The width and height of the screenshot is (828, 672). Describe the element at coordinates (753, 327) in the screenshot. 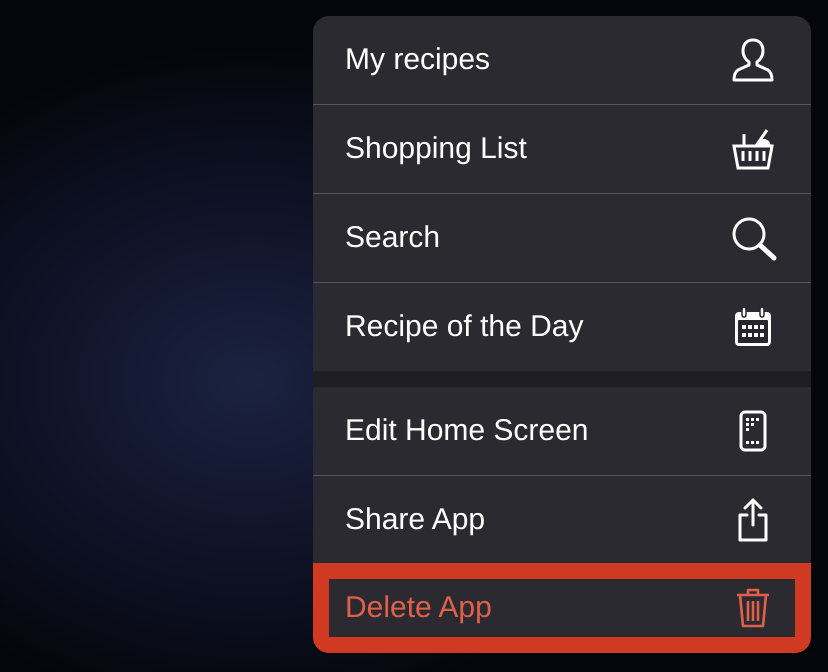

I see `calendar-icon` at that location.